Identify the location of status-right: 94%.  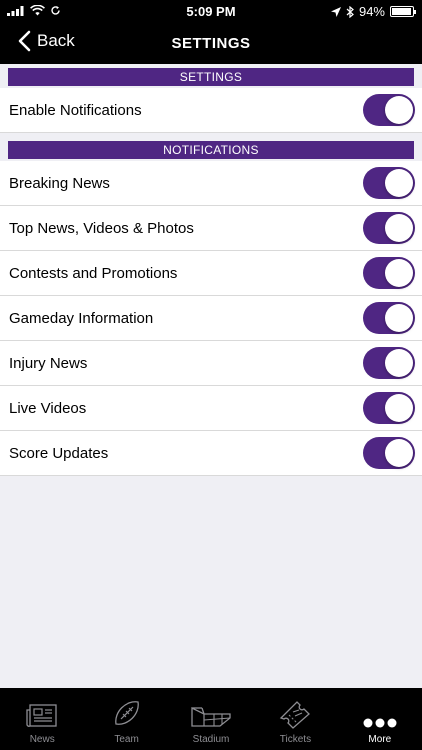
(373, 11).